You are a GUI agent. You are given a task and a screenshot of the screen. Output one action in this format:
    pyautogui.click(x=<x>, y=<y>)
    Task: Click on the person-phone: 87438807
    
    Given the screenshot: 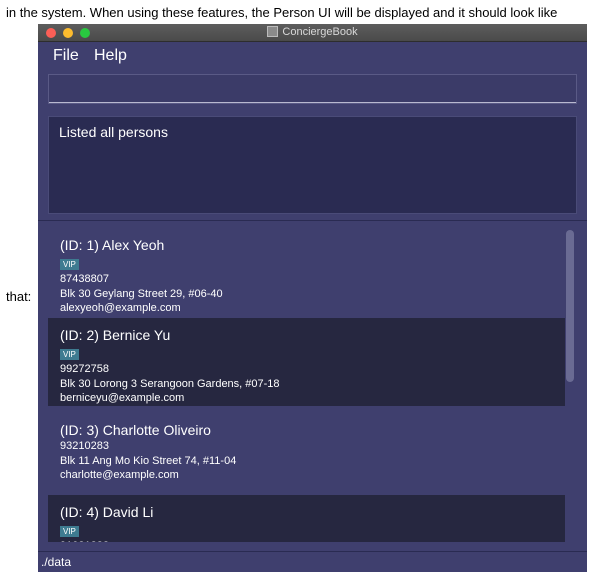 What is the action you would take?
    pyautogui.click(x=84, y=279)
    